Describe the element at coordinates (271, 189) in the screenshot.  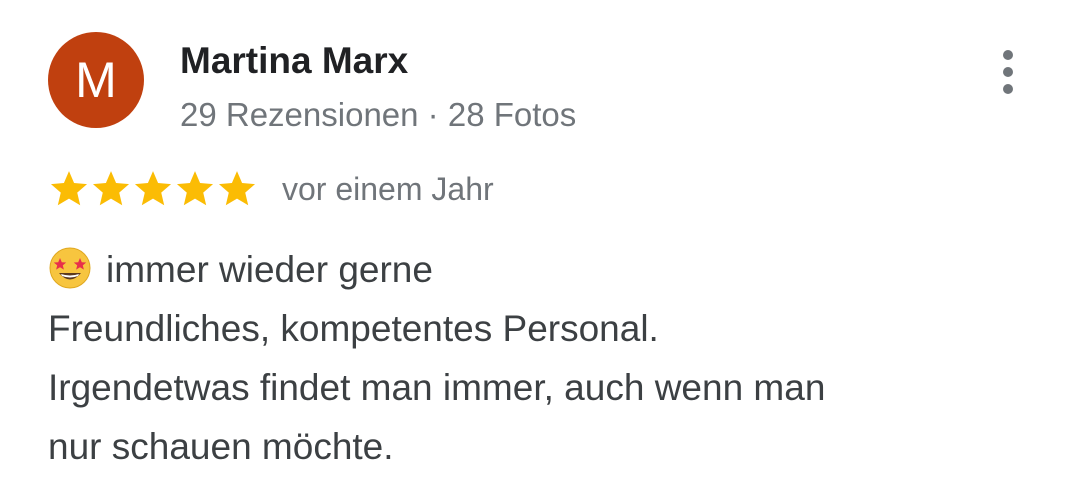
I see `rating-row: vor einem Jahr` at that location.